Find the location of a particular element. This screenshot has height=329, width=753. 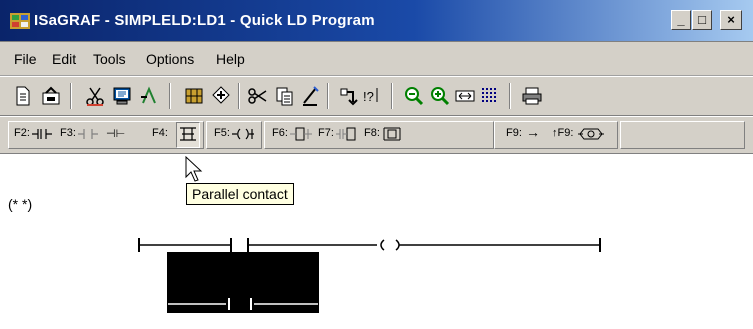

f3-key-label: F3: is located at coordinates (68, 133).